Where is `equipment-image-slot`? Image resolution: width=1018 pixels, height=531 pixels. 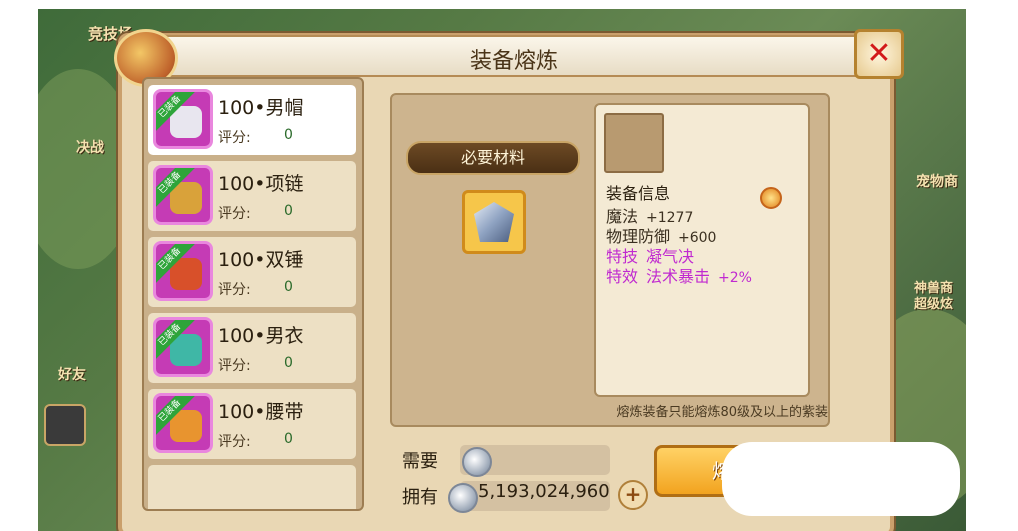
equipment-image-slot is located at coordinates (634, 143).